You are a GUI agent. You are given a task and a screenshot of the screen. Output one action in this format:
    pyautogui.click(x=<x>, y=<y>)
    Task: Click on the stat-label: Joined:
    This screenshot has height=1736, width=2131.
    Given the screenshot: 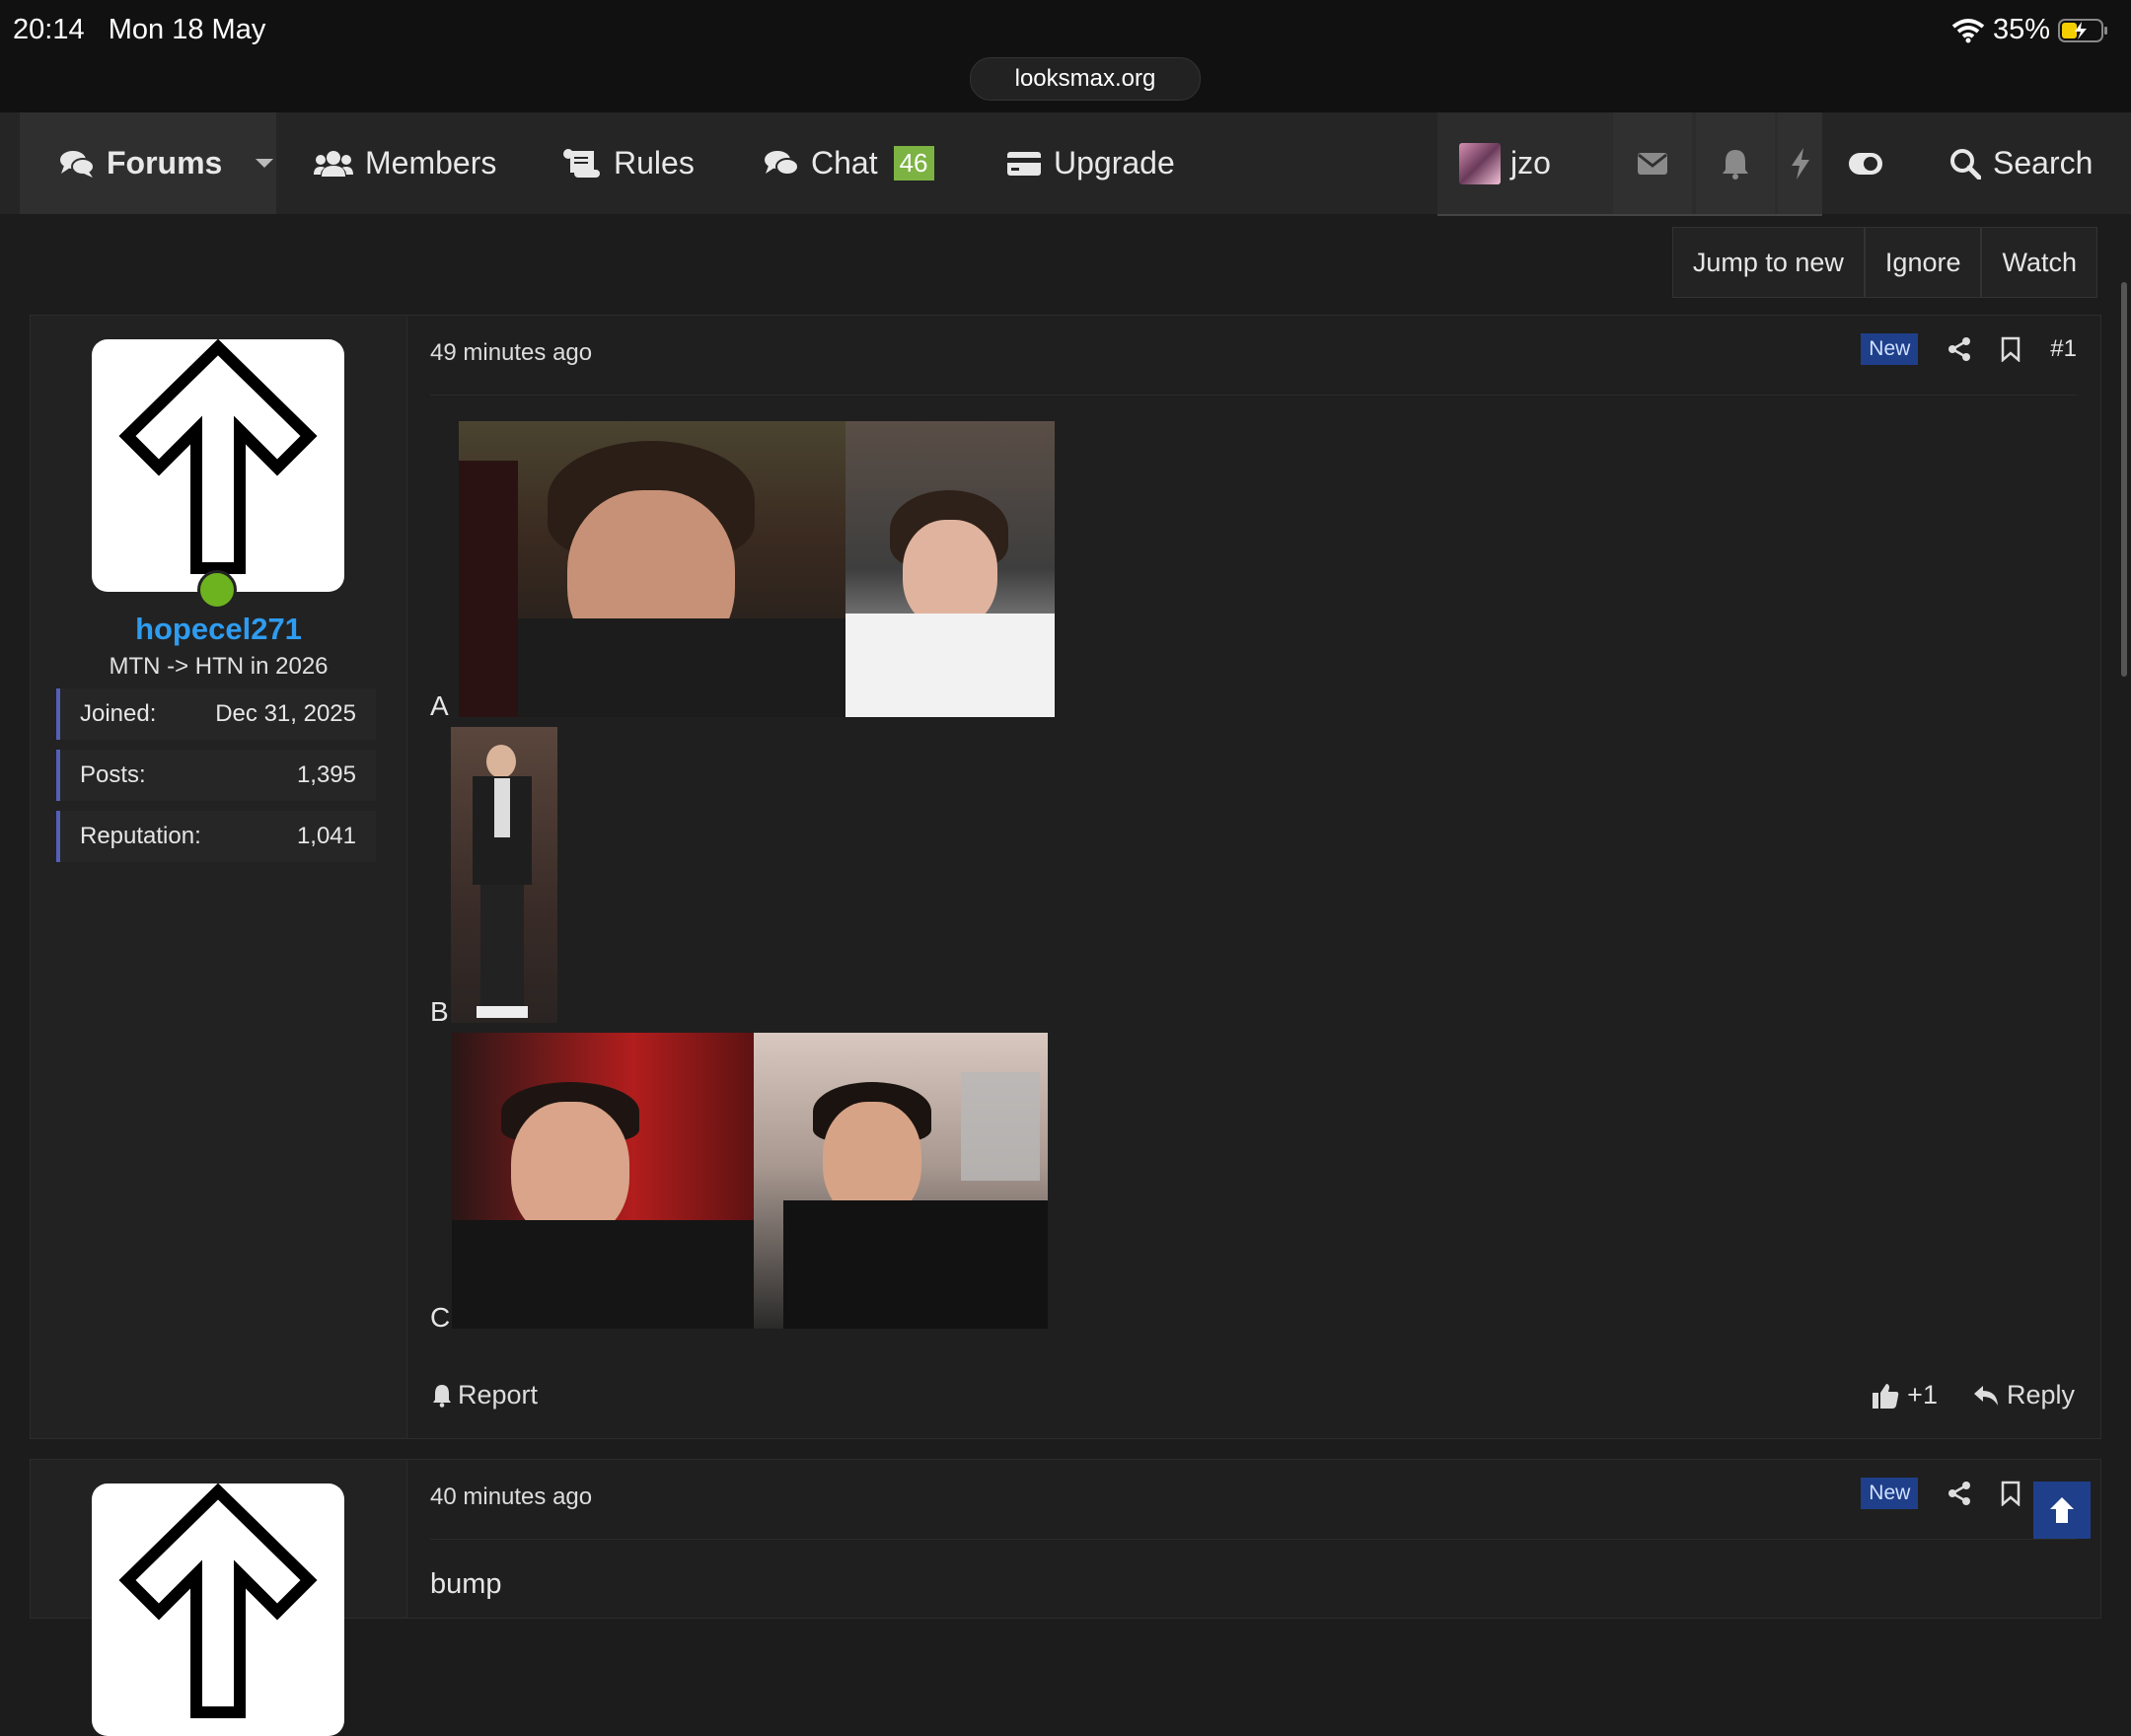 What is the action you would take?
    pyautogui.click(x=118, y=713)
    